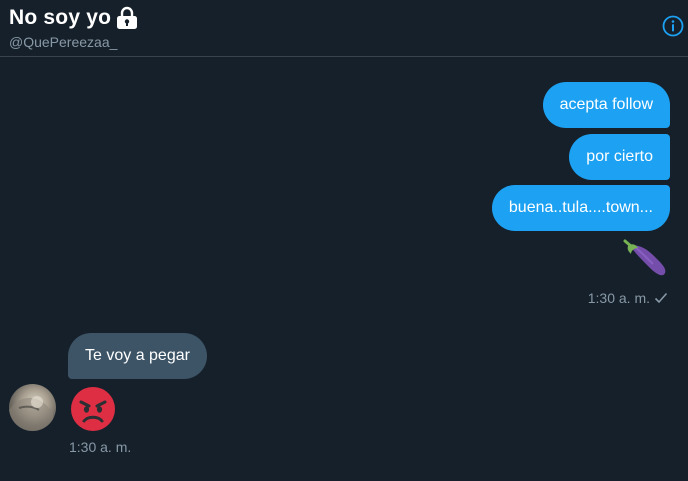  What do you see at coordinates (137, 356) in the screenshot?
I see `received-message: Te voy a pegar` at bounding box center [137, 356].